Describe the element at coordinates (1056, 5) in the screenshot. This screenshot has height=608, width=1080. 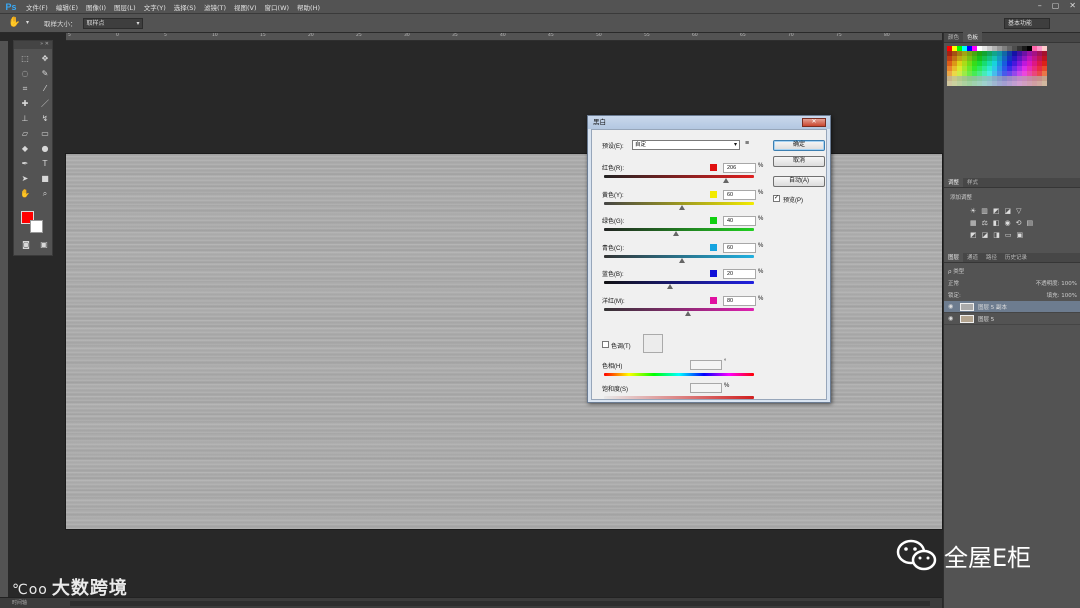
I see `maximize-icon: ▢` at that location.